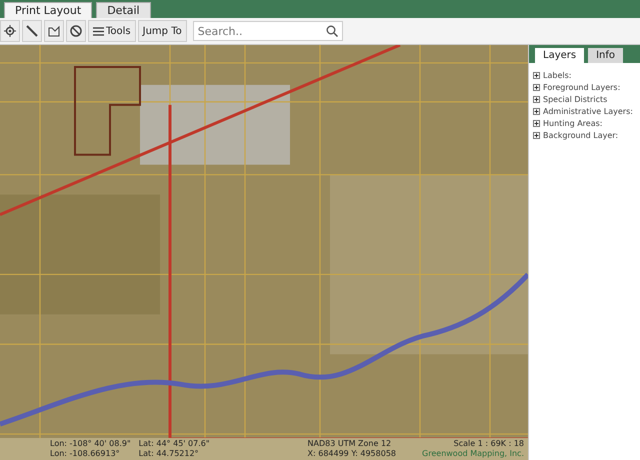 This screenshot has width=640, height=460. What do you see at coordinates (123, 10) in the screenshot?
I see `layout-tab: Detail` at bounding box center [123, 10].